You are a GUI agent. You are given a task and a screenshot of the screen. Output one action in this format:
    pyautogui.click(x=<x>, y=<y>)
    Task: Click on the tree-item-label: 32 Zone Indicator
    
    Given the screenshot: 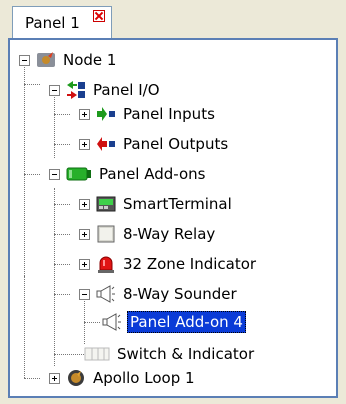 What is the action you would take?
    pyautogui.click(x=190, y=264)
    